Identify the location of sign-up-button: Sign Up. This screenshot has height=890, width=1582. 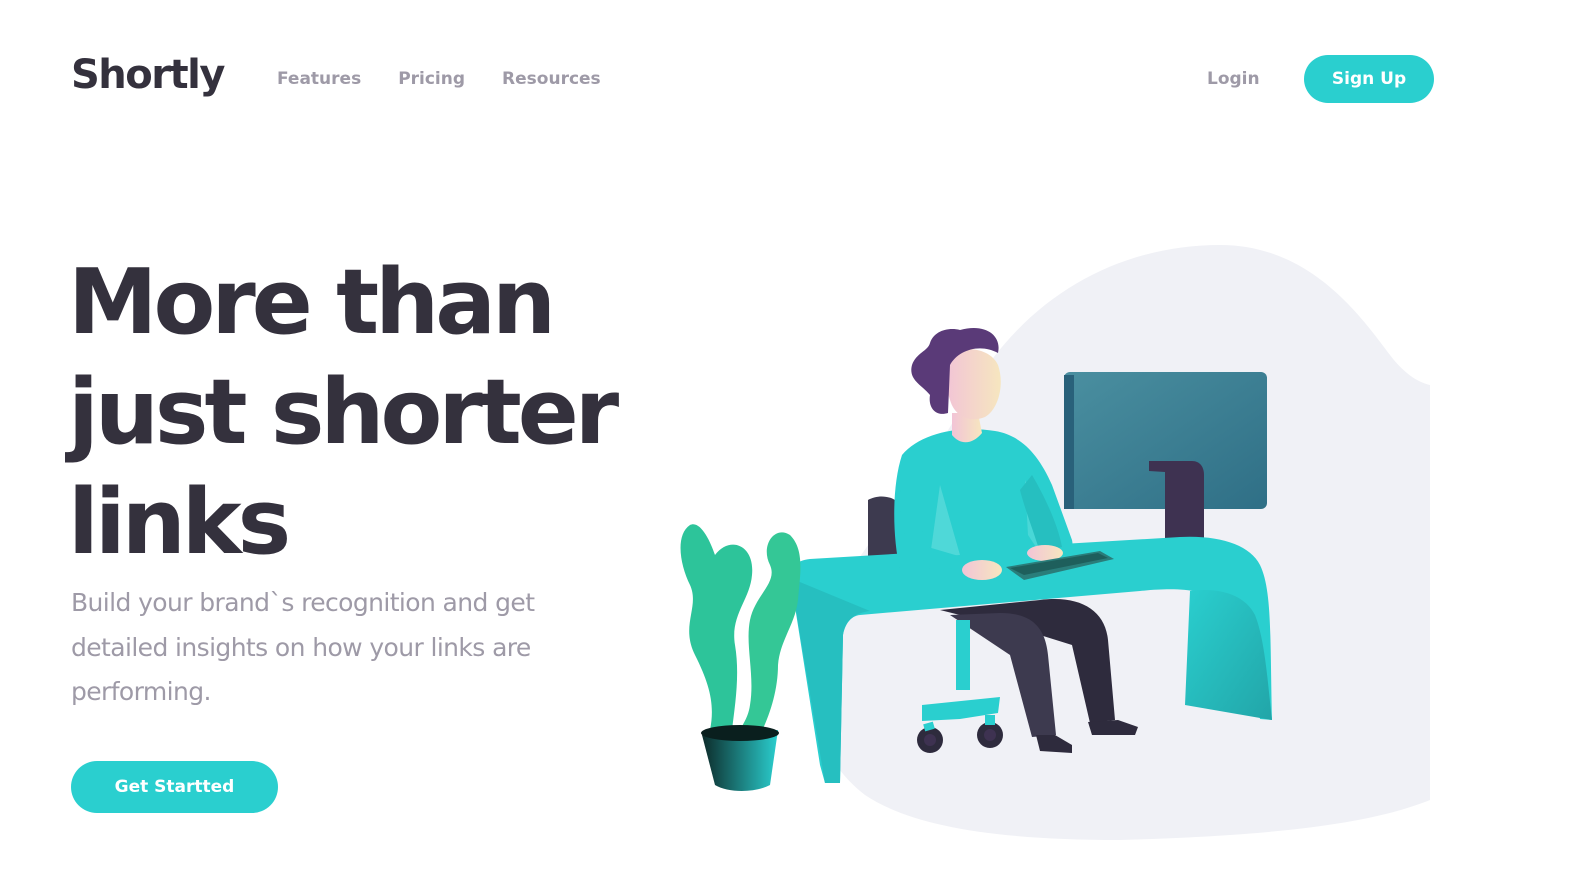
(1369, 79).